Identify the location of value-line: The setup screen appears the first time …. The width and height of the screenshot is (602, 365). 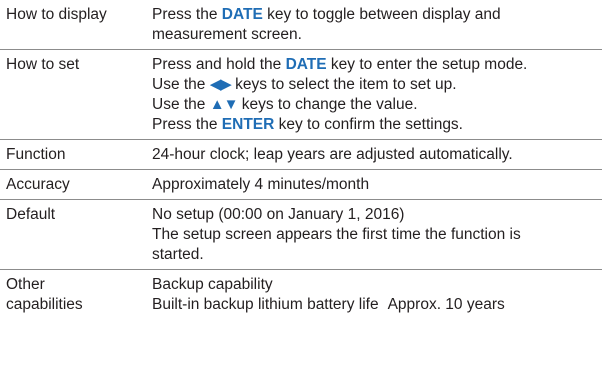
(336, 234).